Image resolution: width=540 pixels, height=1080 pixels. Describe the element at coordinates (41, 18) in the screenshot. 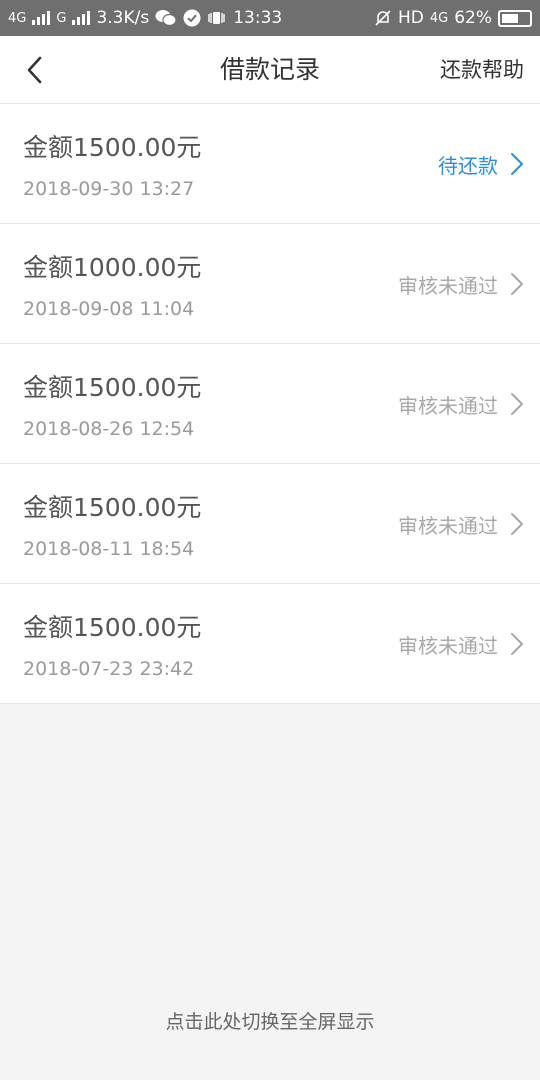

I see `signal-icon` at that location.